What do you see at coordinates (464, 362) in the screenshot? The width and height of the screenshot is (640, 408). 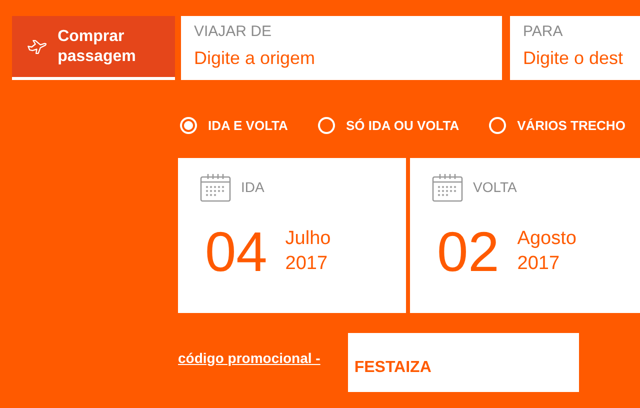 I see `promo-code-field: FESTAIZA` at bounding box center [464, 362].